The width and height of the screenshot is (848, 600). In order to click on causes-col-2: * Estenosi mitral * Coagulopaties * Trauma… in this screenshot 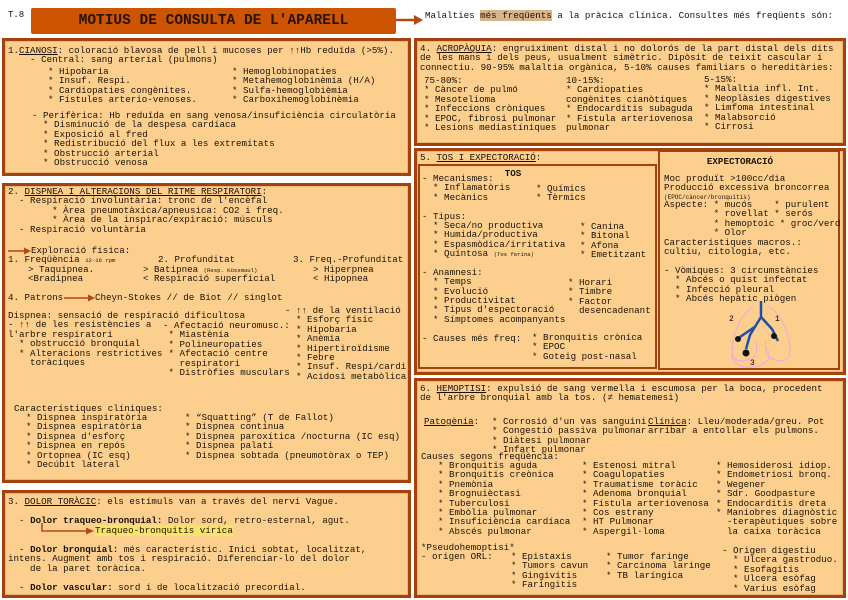, I will do `click(645, 499)`.